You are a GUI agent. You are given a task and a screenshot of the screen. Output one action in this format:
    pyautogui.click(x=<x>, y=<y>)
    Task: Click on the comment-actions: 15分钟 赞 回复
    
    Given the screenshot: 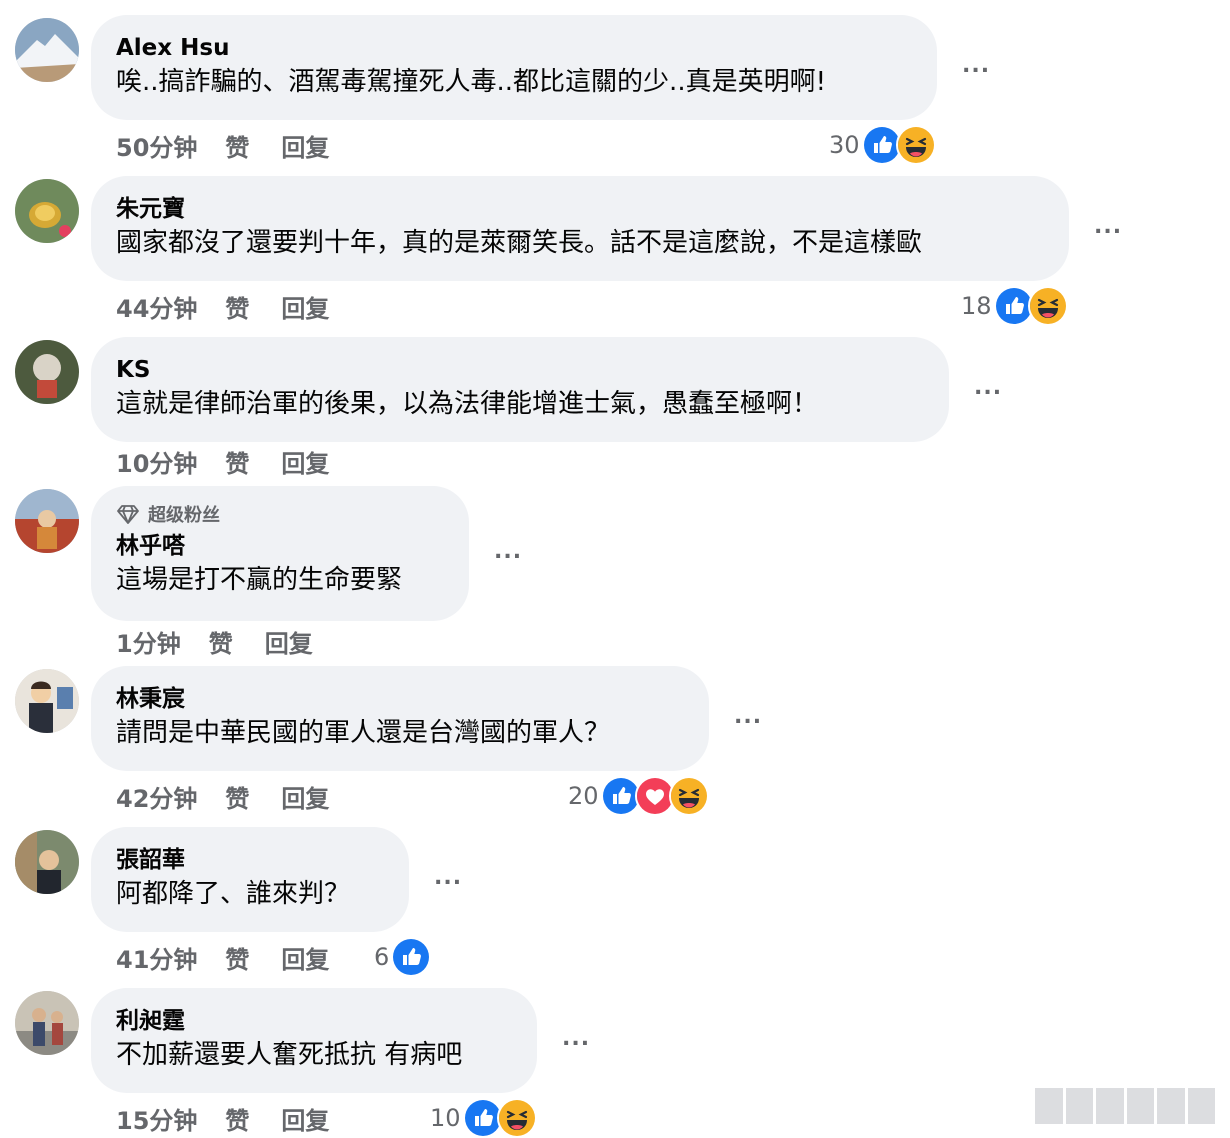 What is the action you would take?
    pyautogui.click(x=222, y=1118)
    